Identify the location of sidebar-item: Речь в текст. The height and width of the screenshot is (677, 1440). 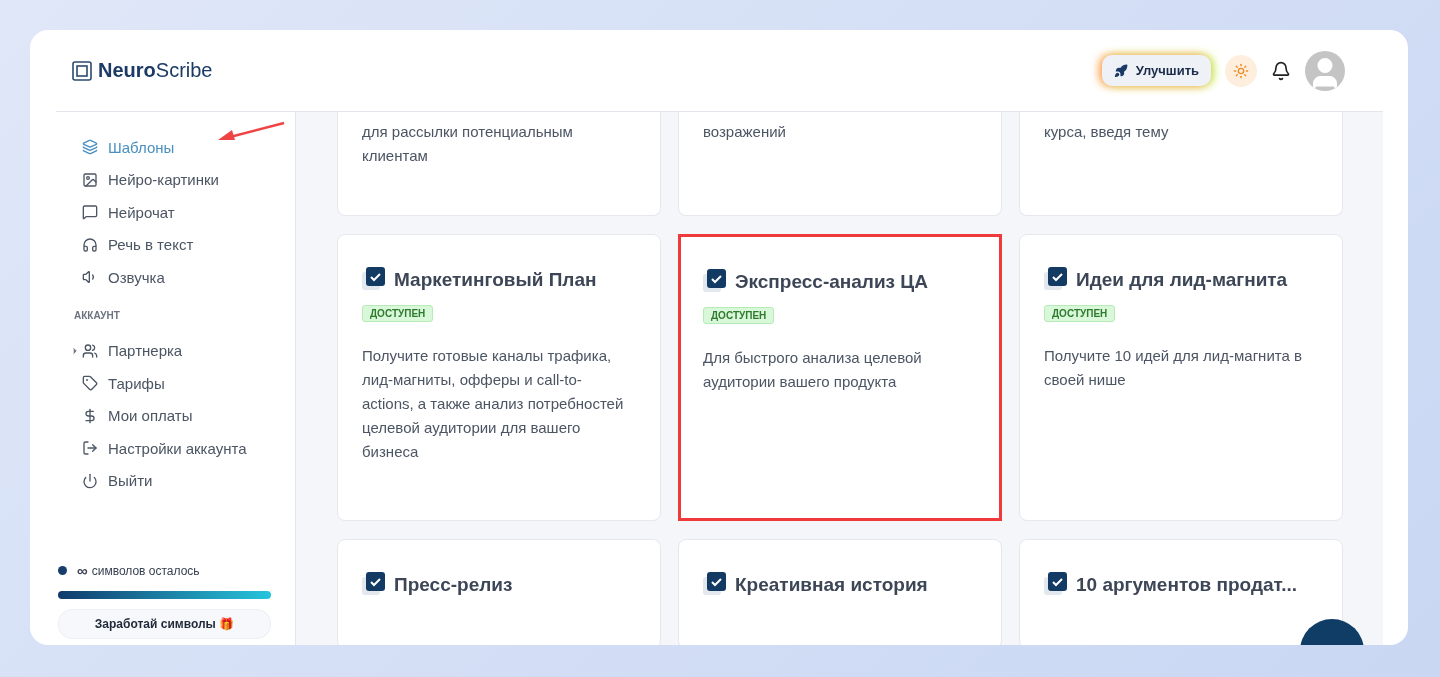
(175, 244).